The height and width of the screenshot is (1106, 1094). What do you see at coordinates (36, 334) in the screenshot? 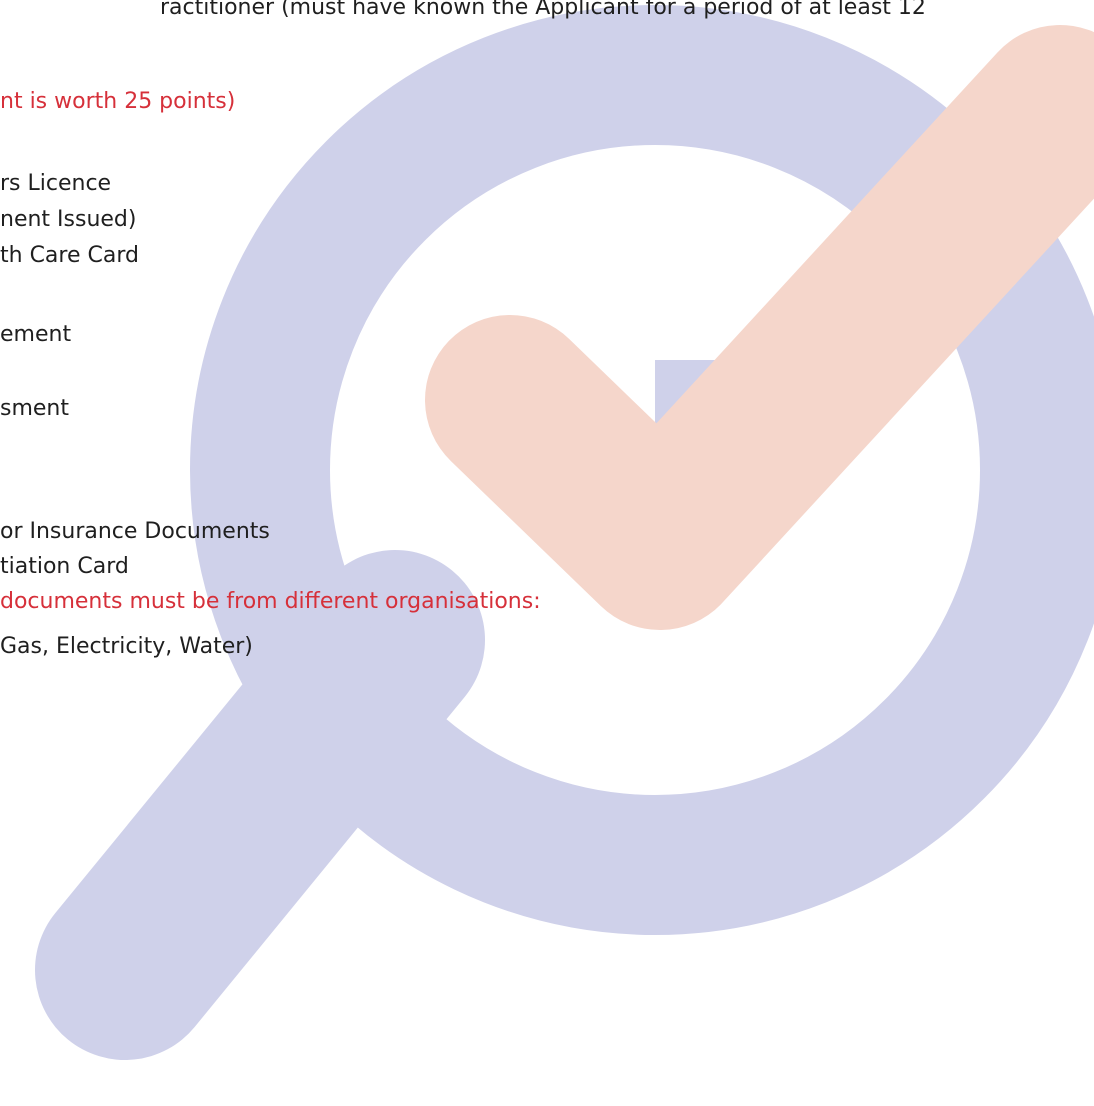
I see `list-item: ement` at bounding box center [36, 334].